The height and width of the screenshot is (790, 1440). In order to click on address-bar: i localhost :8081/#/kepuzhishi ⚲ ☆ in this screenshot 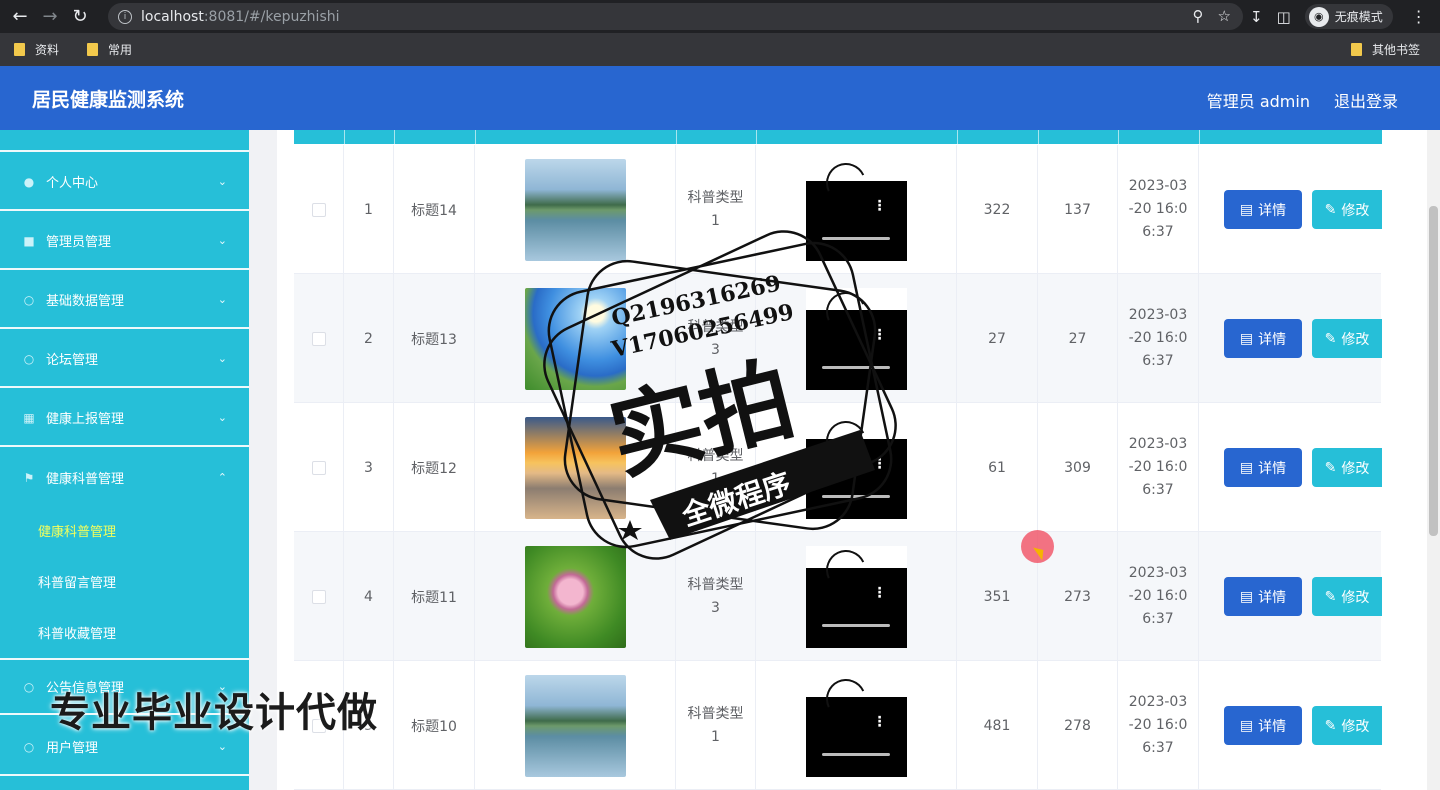, I will do `click(675, 16)`.